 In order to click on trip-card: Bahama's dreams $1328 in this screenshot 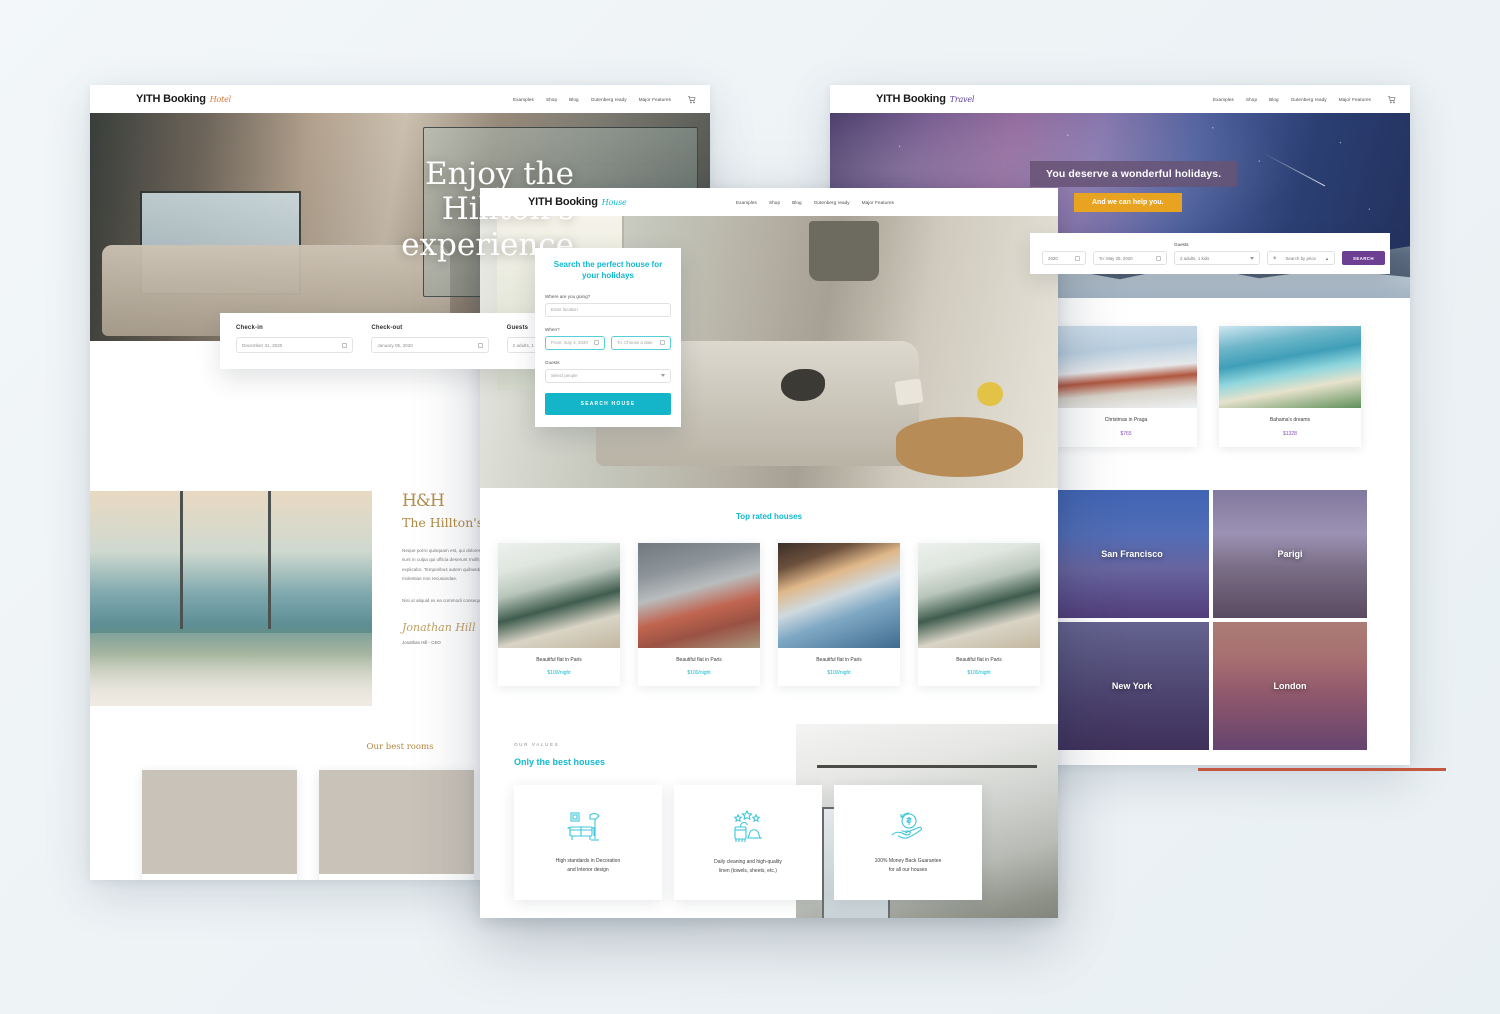, I will do `click(1290, 386)`.